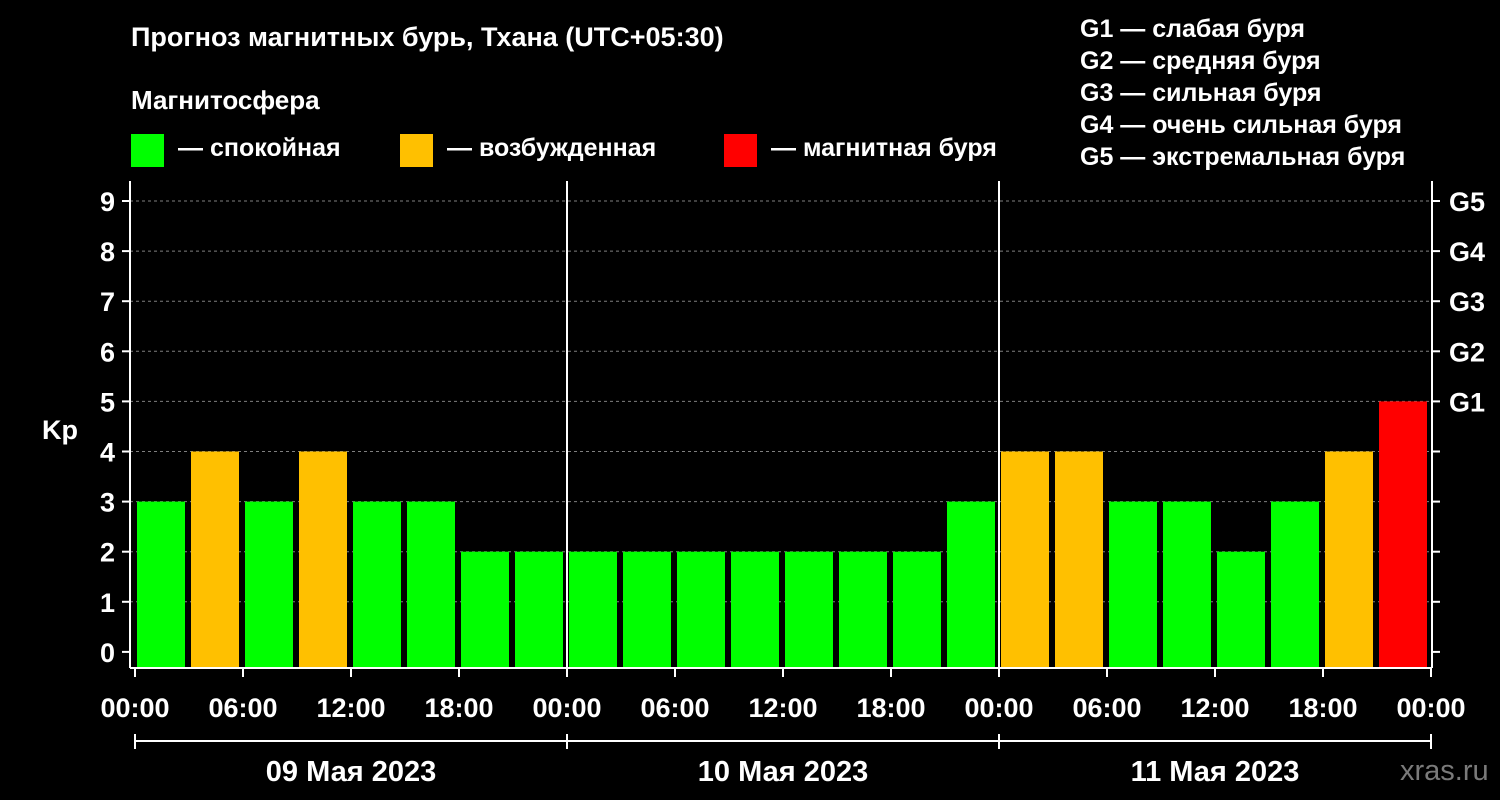 Image resolution: width=1500 pixels, height=800 pixels. Describe the element at coordinates (1467, 252) in the screenshot. I see `g-scale-label: G4` at that location.